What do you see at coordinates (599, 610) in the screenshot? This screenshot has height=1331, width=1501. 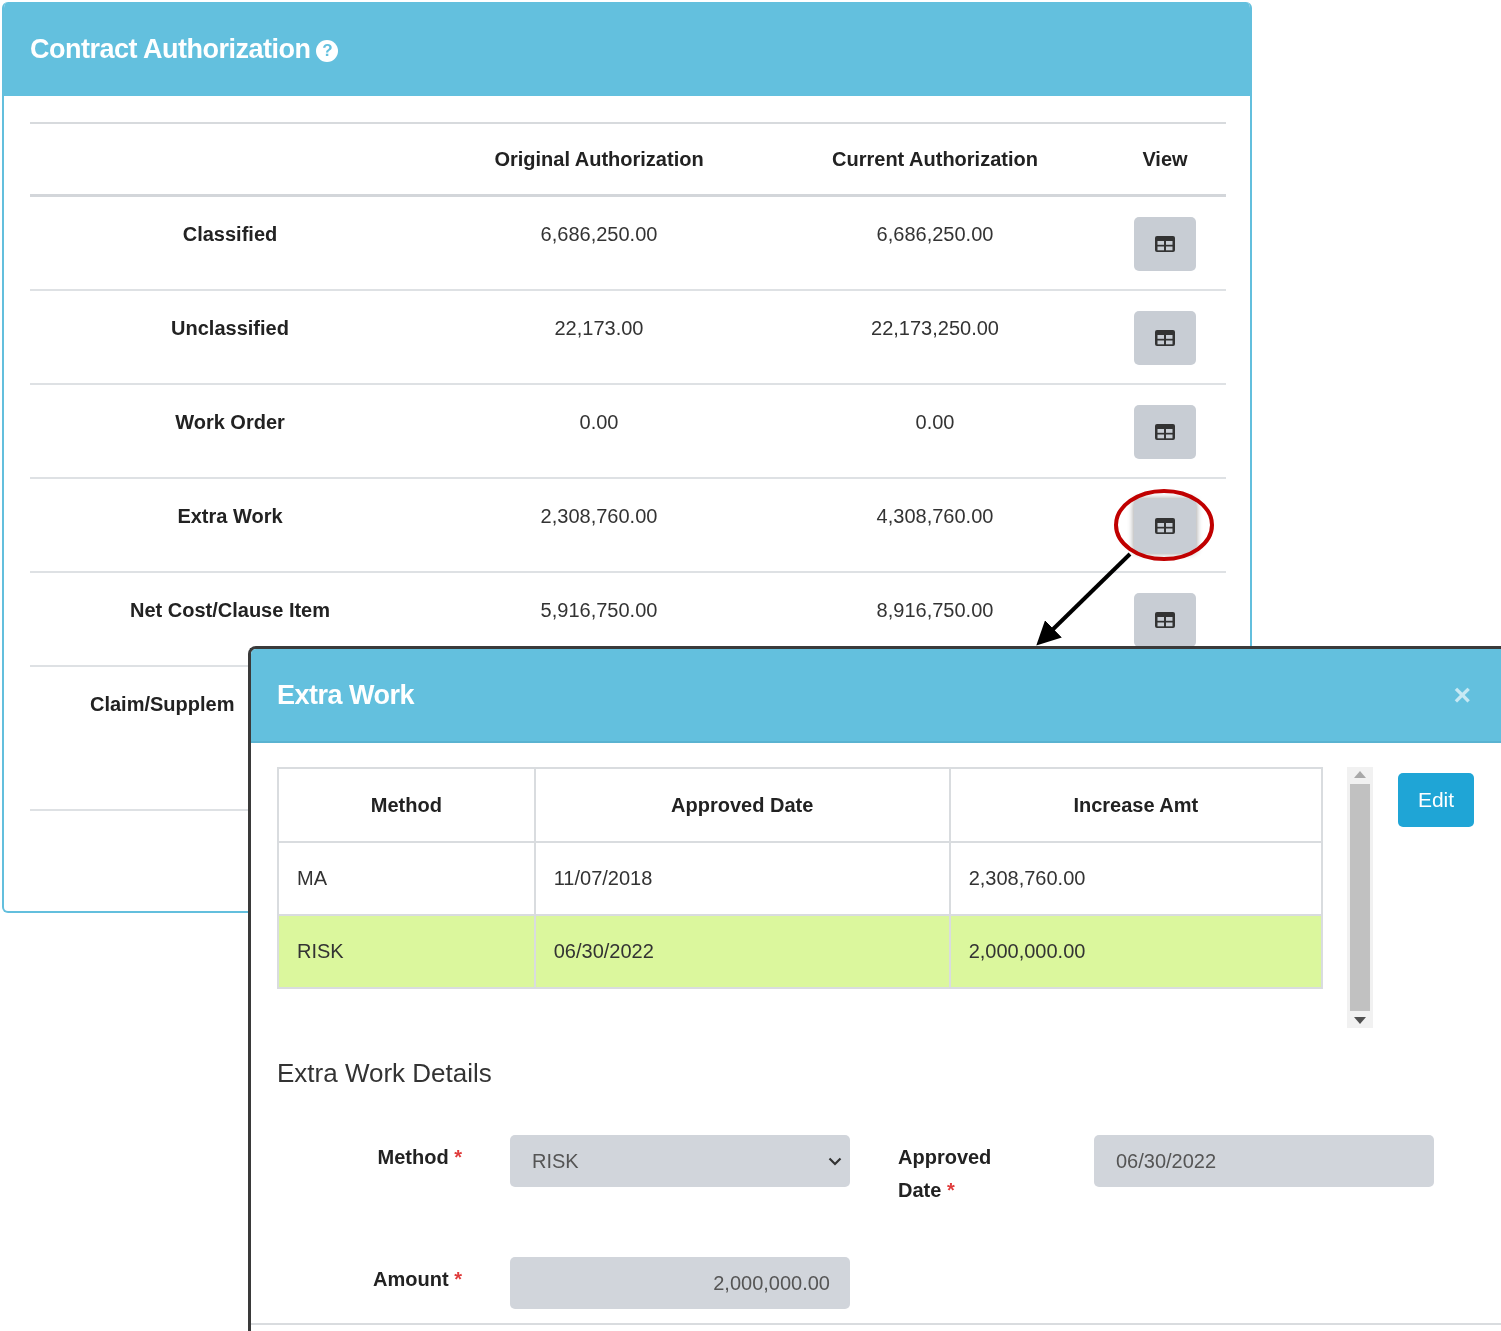 I see `table-cell: 5,916,750.00` at bounding box center [599, 610].